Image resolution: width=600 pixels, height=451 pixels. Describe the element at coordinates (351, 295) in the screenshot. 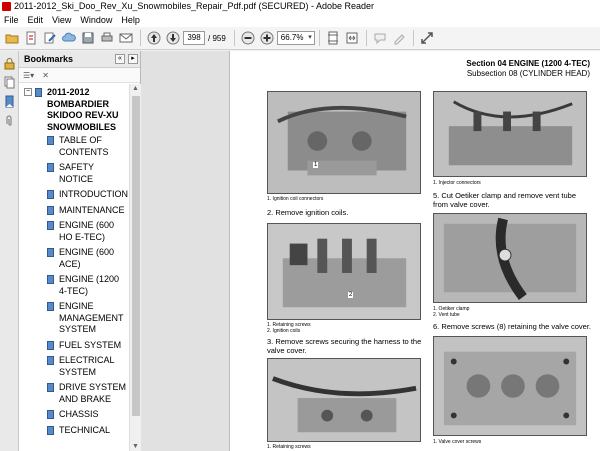

I see `callout-label: 2` at that location.